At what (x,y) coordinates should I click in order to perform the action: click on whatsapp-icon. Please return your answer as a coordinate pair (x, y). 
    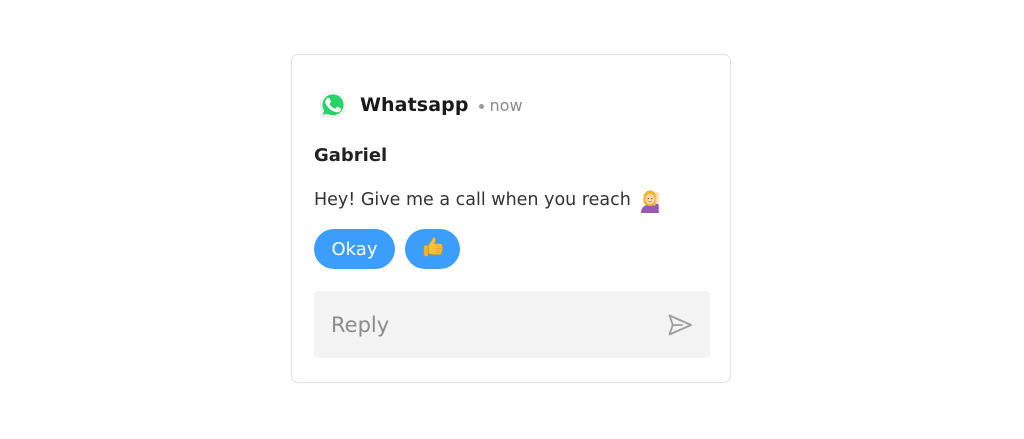
    Looking at the image, I should click on (333, 105).